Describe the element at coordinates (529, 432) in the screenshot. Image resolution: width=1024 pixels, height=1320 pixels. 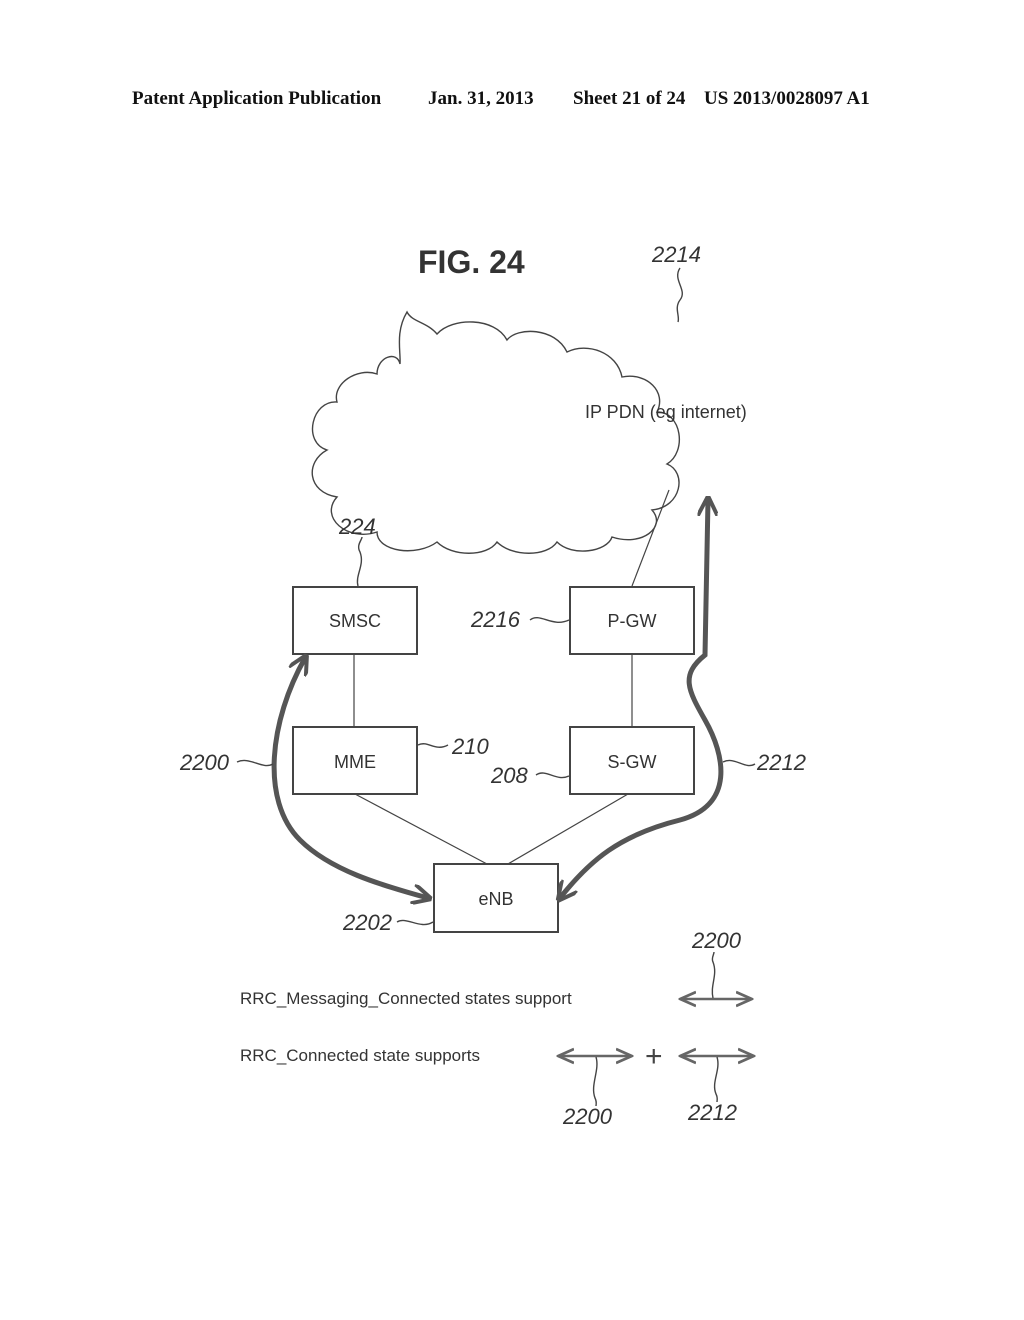
I see `ip-pdn-cloud: IP PDN (eg internet)` at that location.